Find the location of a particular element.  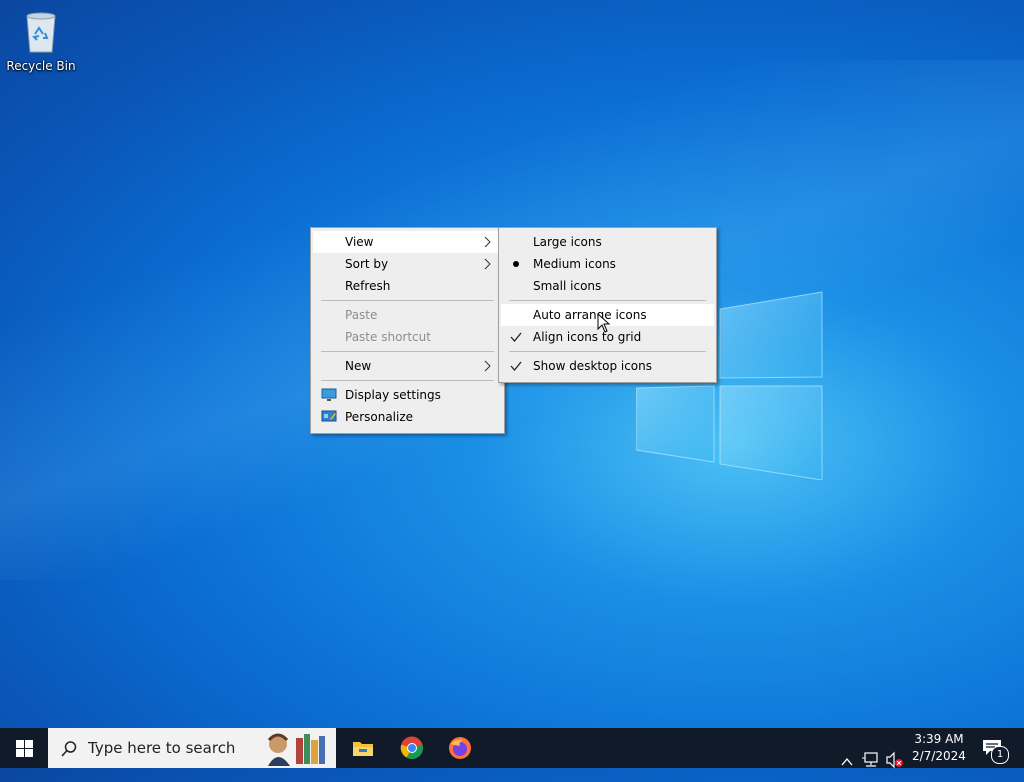

recycle-bin-label: Recycle Bin is located at coordinates (41, 66).